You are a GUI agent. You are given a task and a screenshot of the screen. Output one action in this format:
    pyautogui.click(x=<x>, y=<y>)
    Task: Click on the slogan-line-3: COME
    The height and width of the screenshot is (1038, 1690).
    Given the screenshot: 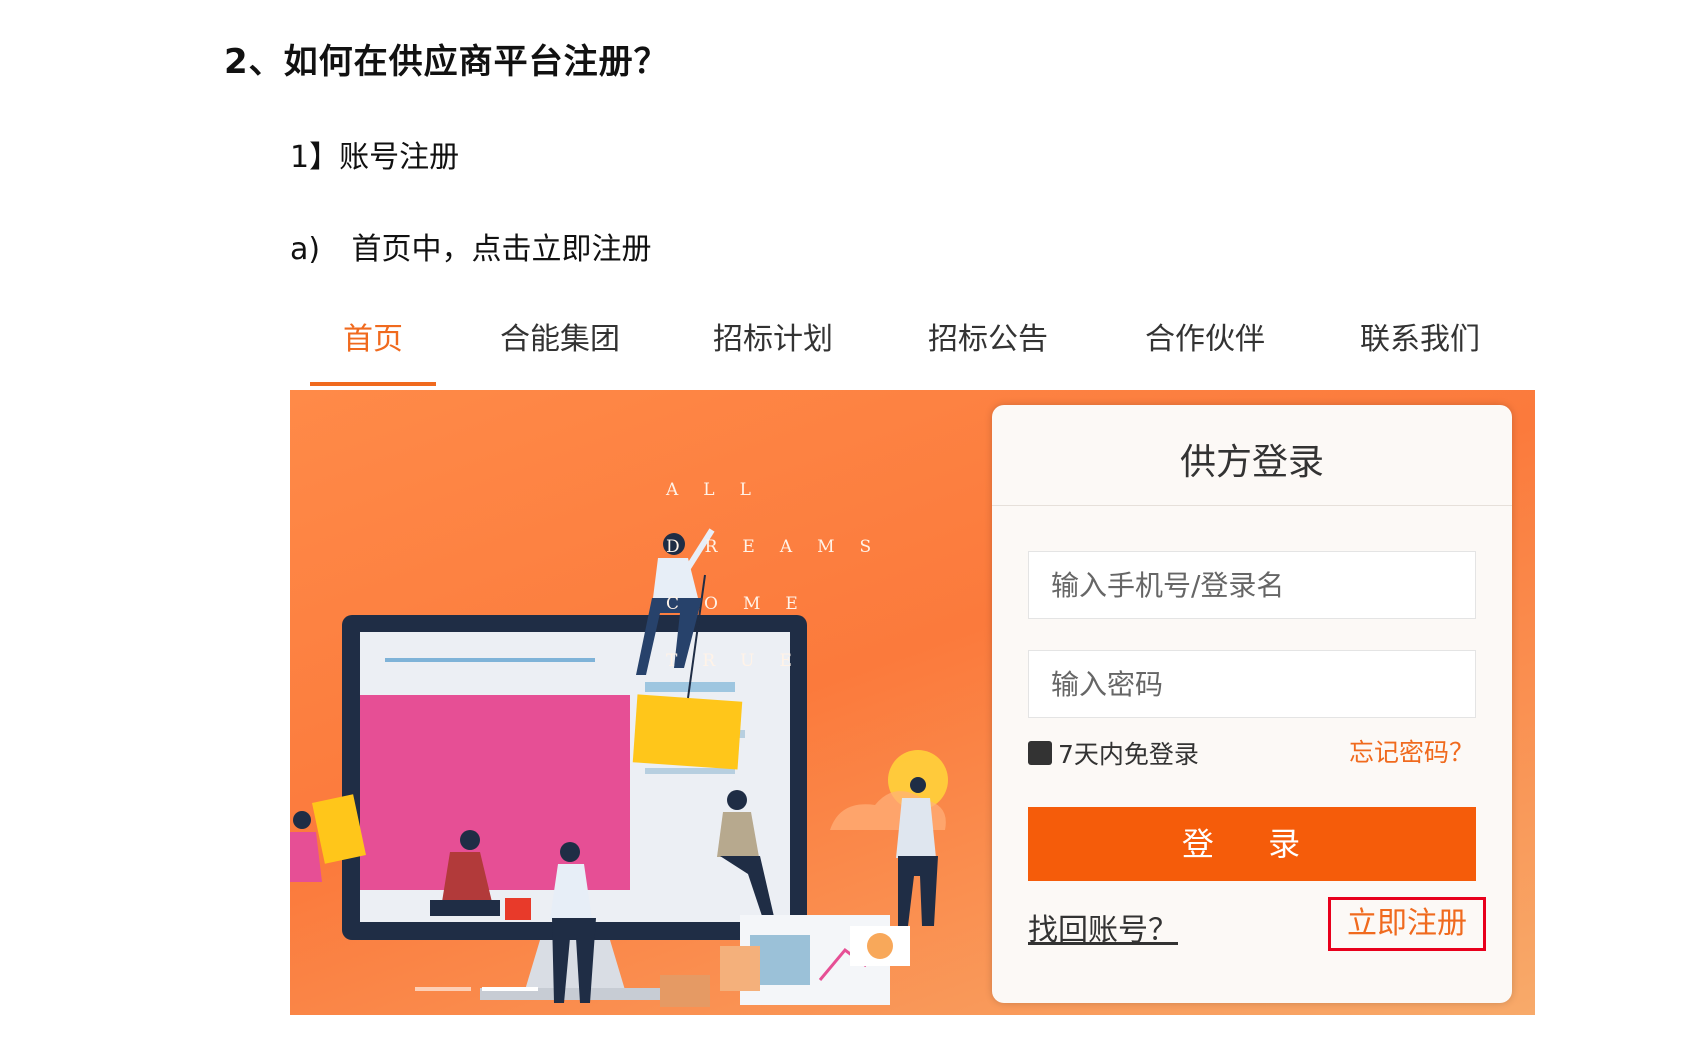 What is the action you would take?
    pyautogui.click(x=744, y=604)
    